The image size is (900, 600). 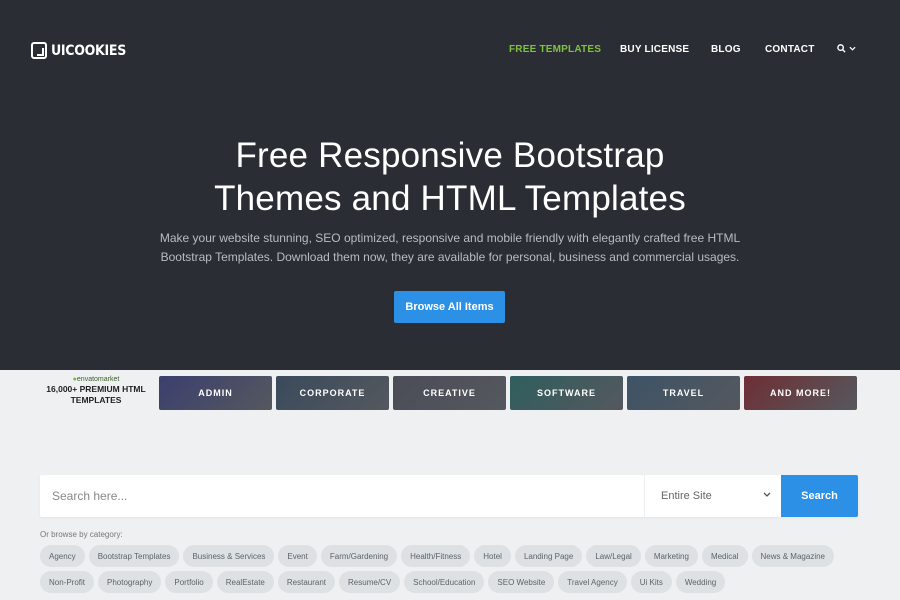 I want to click on main-nav: FREE TEMPLATES BUY LICENSE BLOG CONTACT, so click(x=450, y=51).